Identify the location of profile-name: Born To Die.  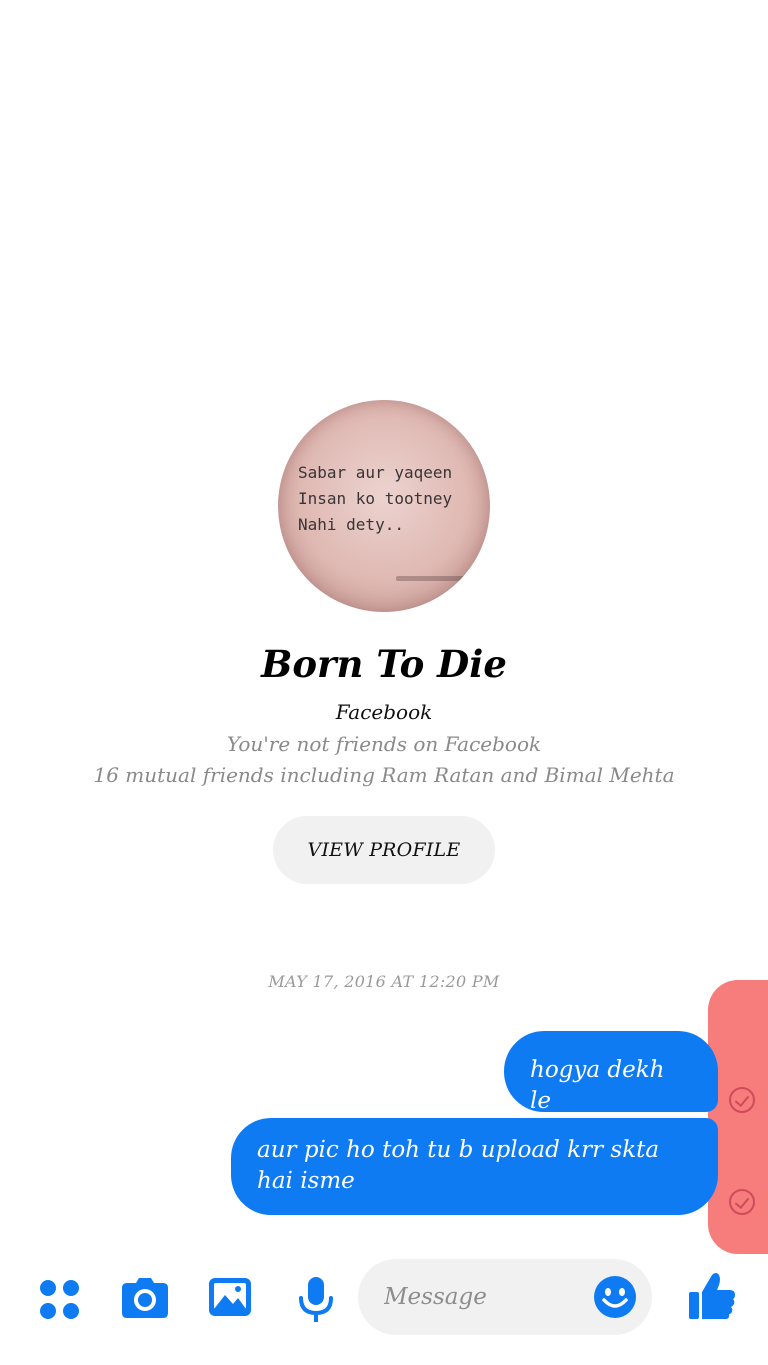
(384, 664).